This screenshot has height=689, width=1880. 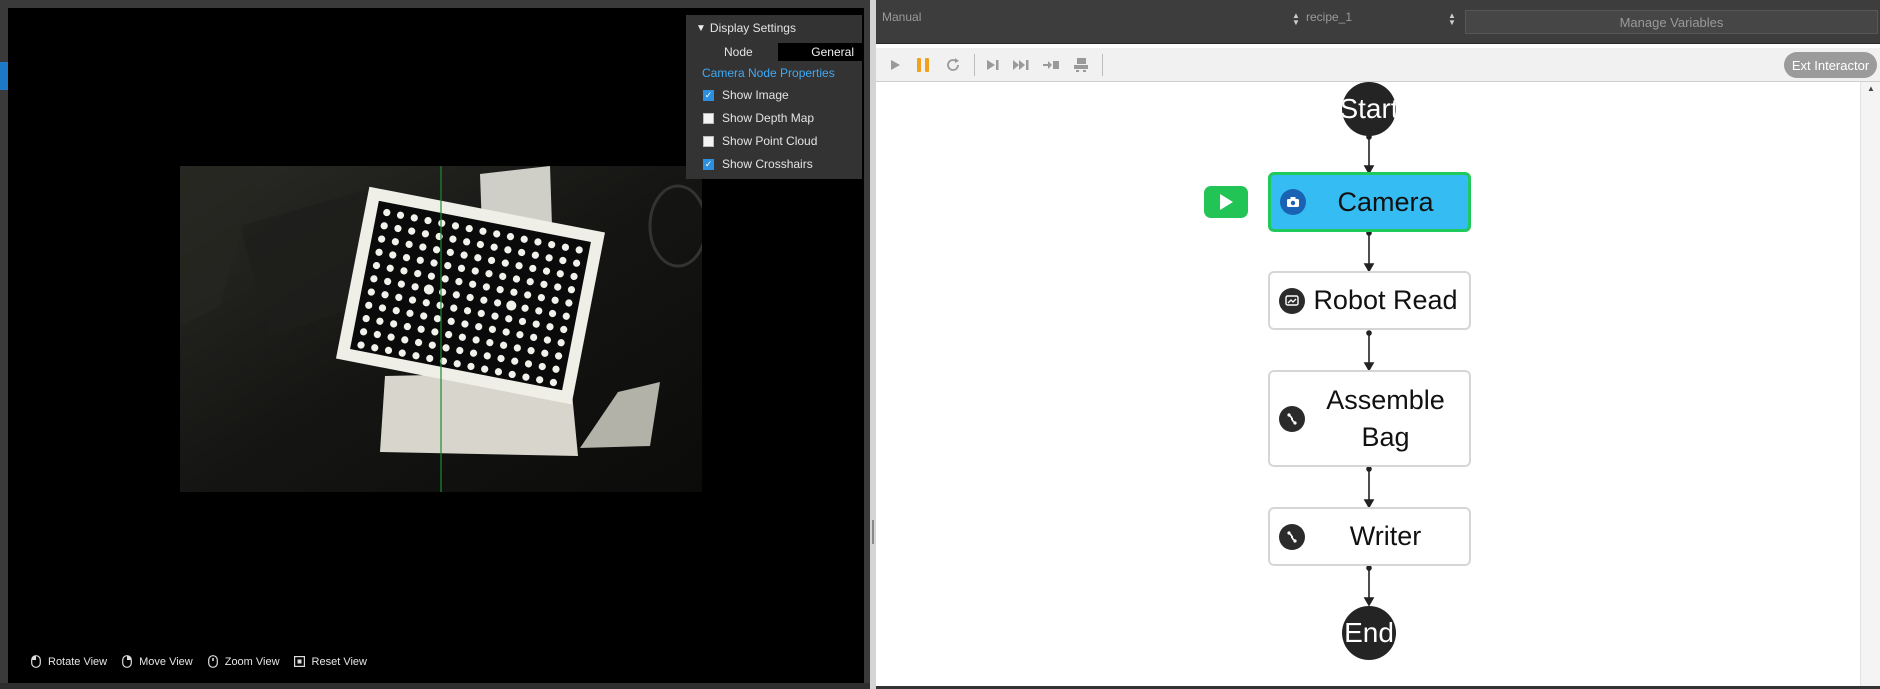 I want to click on step-into-icon, so click(x=1051, y=65).